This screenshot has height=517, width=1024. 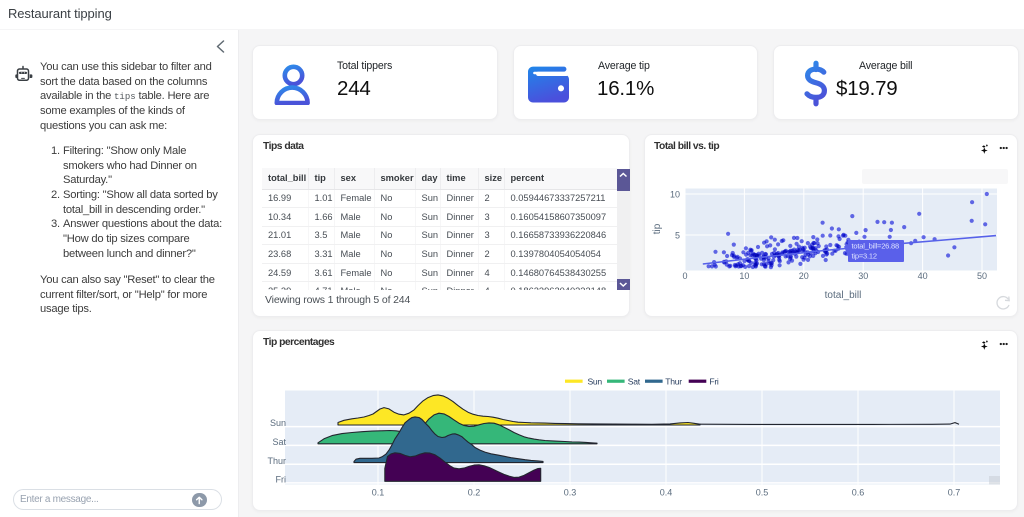 I want to click on svg-text: tip=3.12, so click(x=864, y=256).